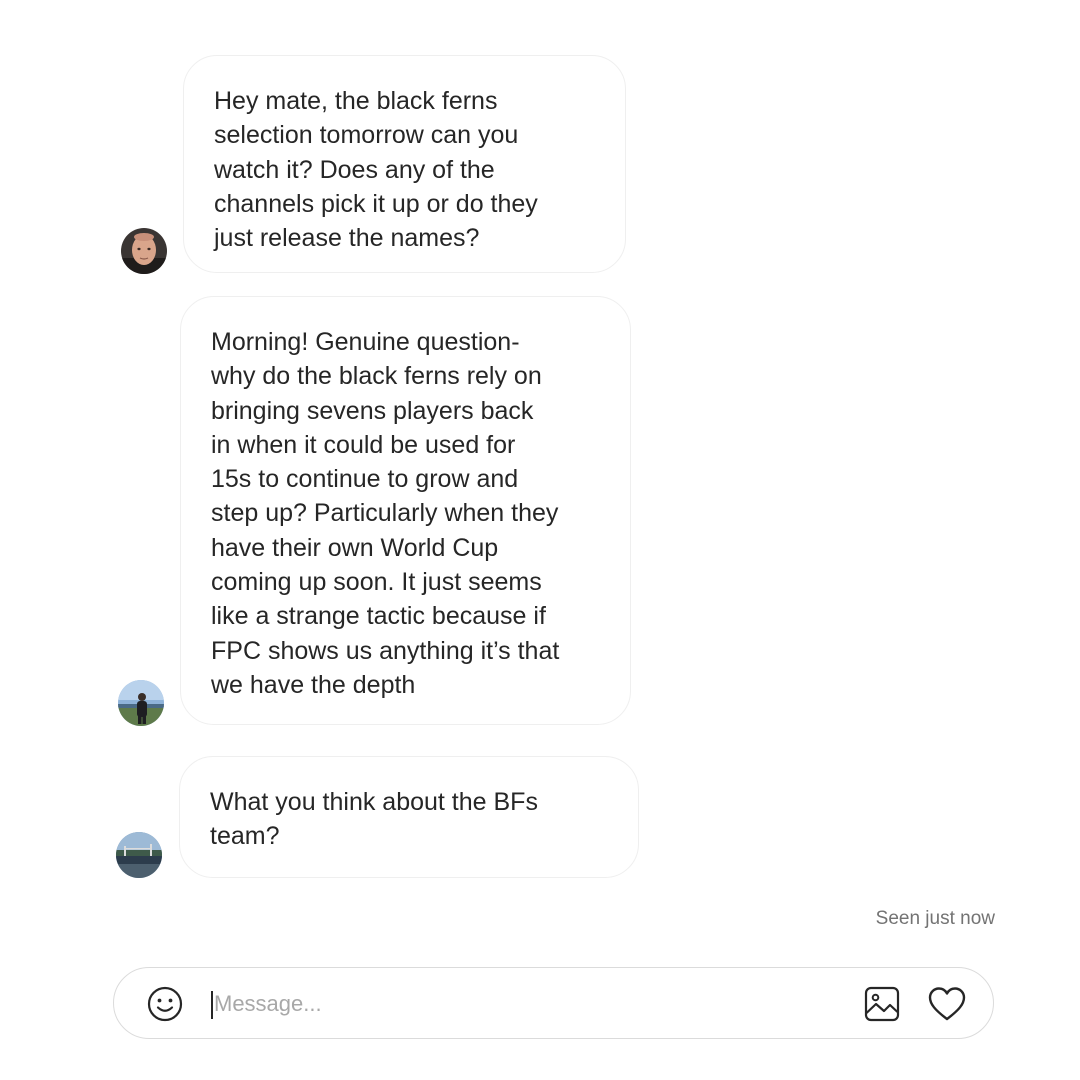  What do you see at coordinates (882, 1004) in the screenshot?
I see `image-icon` at bounding box center [882, 1004].